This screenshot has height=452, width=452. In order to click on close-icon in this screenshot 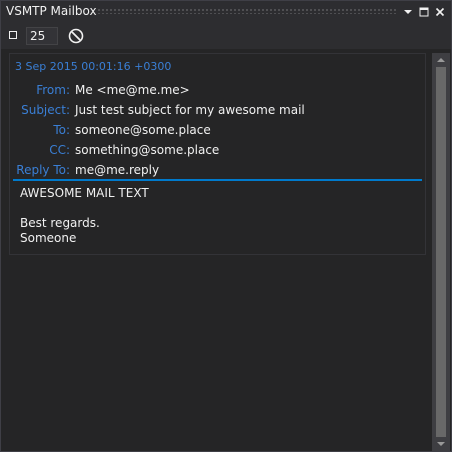, I will do `click(440, 12)`.